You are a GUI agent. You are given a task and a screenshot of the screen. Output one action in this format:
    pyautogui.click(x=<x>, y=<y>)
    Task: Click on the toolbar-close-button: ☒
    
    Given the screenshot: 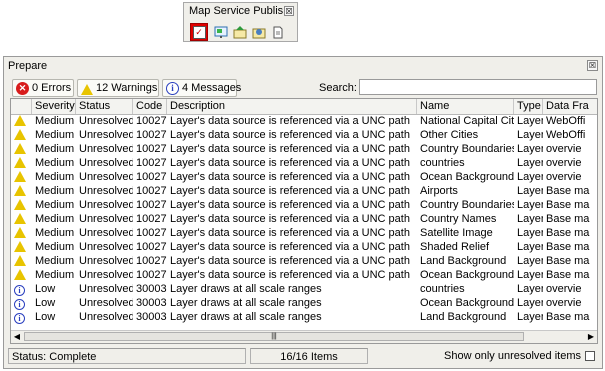 What is the action you would take?
    pyautogui.click(x=289, y=11)
    